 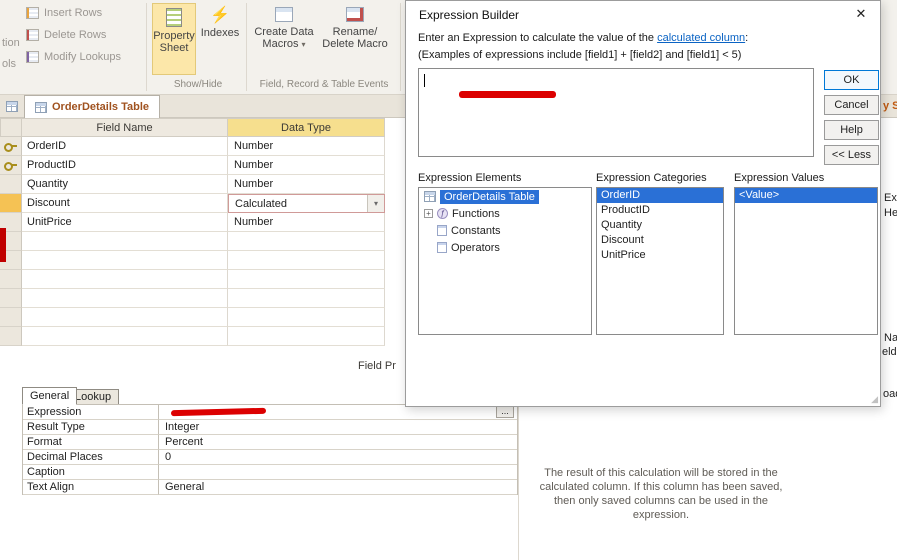 I want to click on modify-lookups-button: Modify Lookups, so click(x=73, y=57).